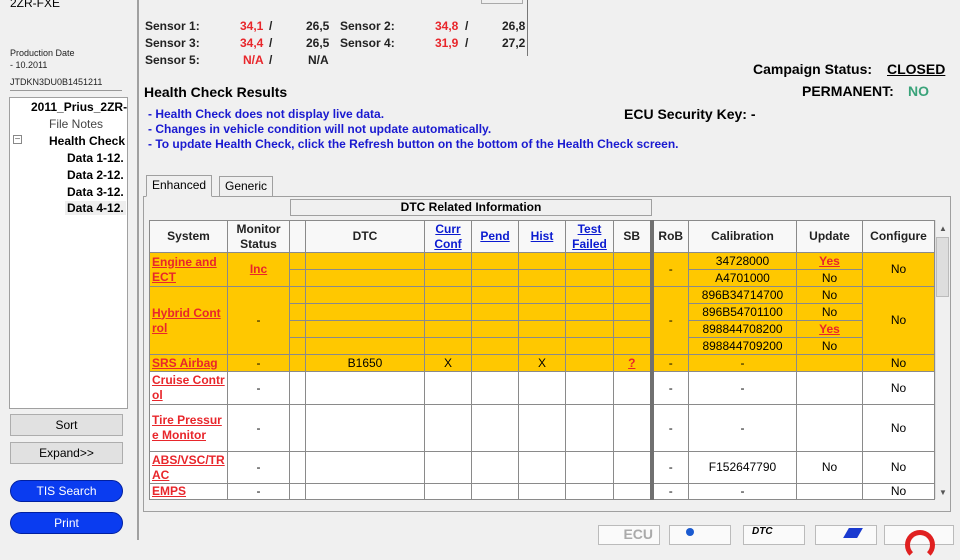 The width and height of the screenshot is (960, 560). Describe the element at coordinates (943, 228) in the screenshot. I see `scroll-up-icon: ▲` at that location.